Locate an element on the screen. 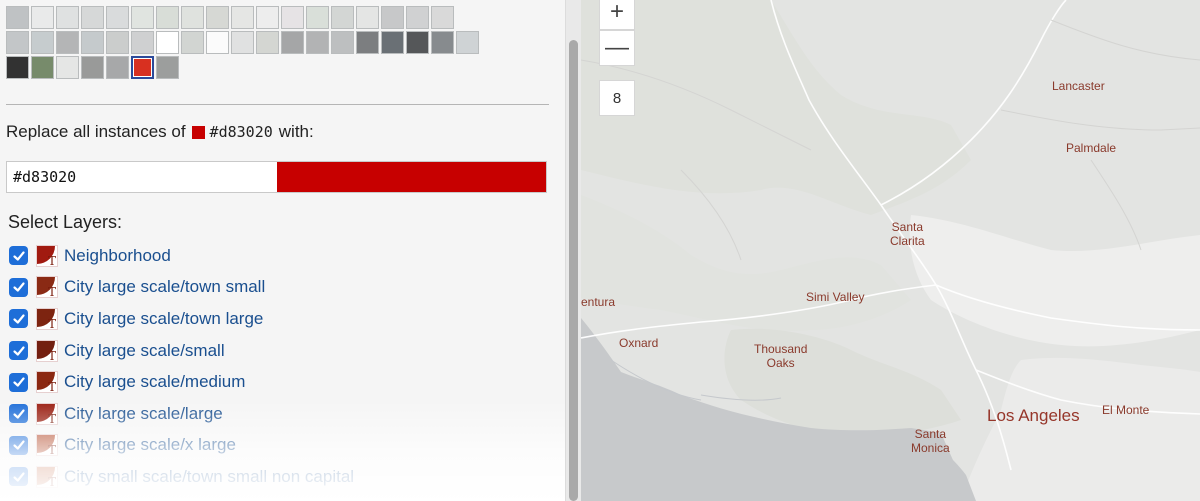 The height and width of the screenshot is (501, 1200). layer-label: City large scale/medium is located at coordinates (154, 382).